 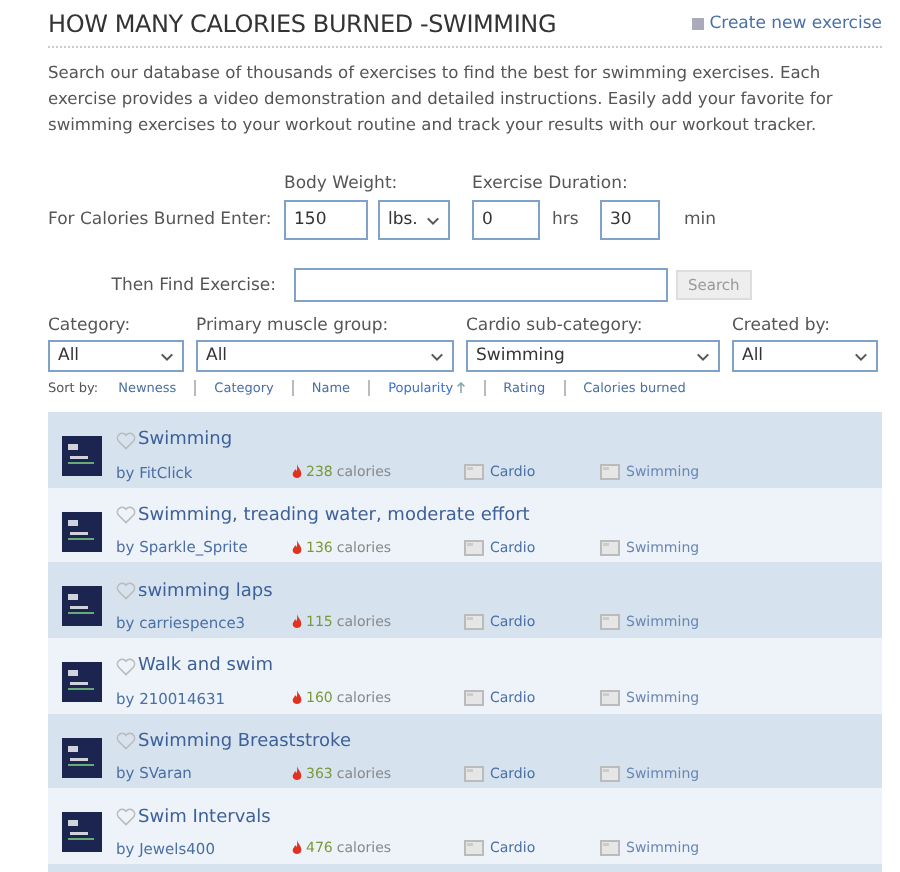 What do you see at coordinates (206, 666) in the screenshot?
I see `exercise-link: Walk and swim` at bounding box center [206, 666].